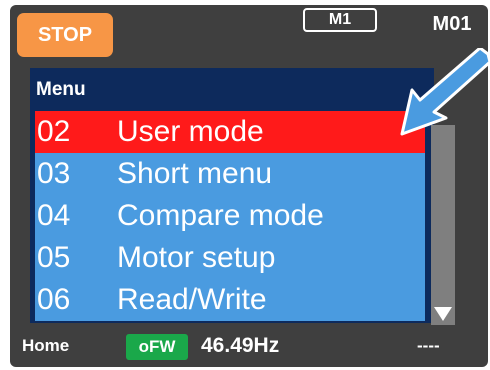  Describe the element at coordinates (157, 347) in the screenshot. I see `ofw-badge: oFW` at that location.